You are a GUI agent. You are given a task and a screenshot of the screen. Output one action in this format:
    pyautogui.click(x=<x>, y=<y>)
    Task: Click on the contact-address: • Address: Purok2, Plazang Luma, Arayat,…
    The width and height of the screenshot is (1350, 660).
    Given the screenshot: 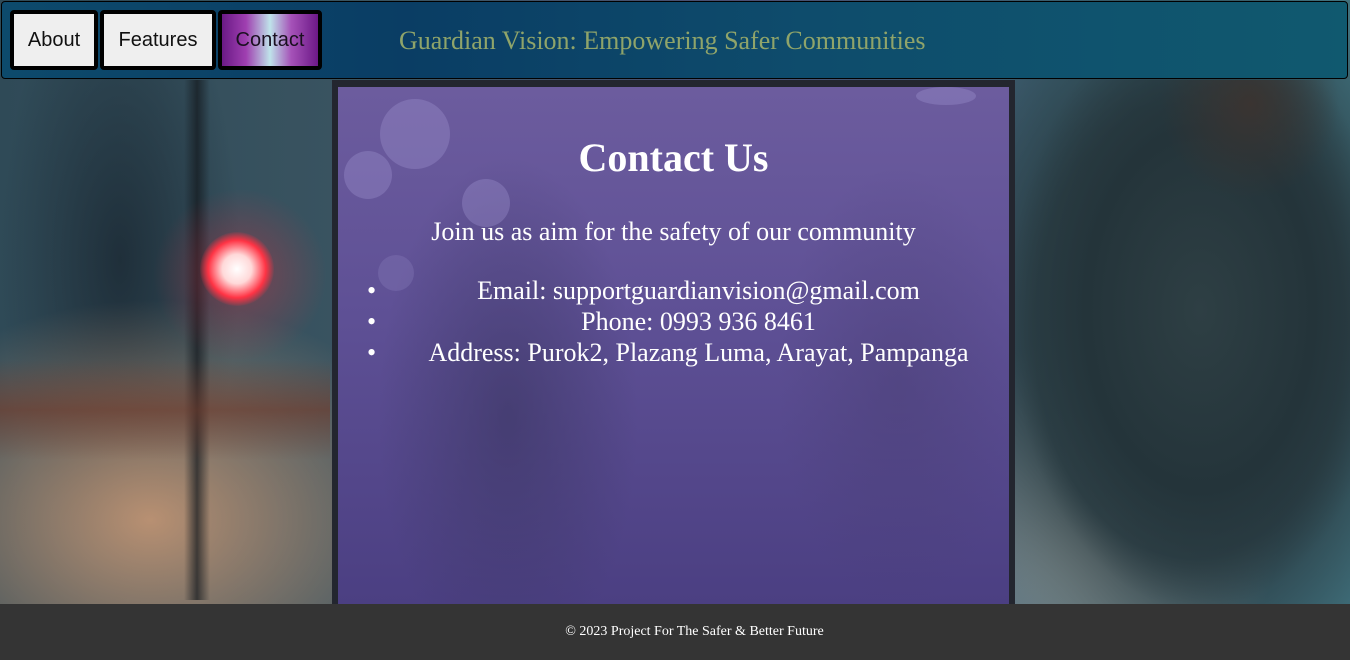 What is the action you would take?
    pyautogui.click(x=673, y=352)
    